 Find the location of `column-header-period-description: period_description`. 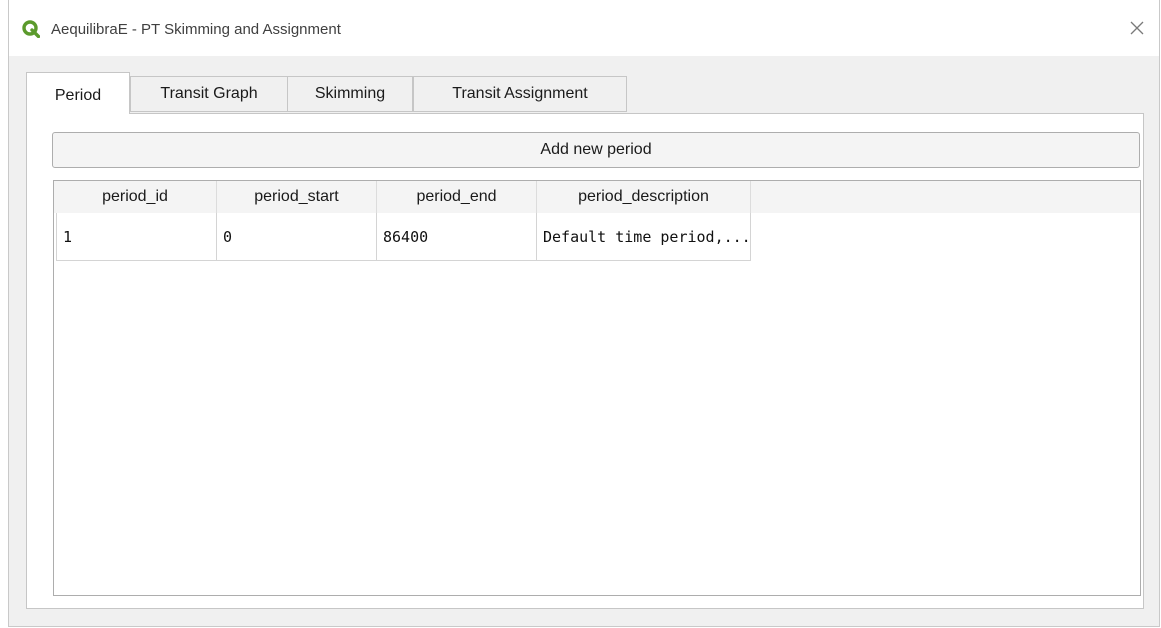

column-header-period-description: period_description is located at coordinates (644, 197).